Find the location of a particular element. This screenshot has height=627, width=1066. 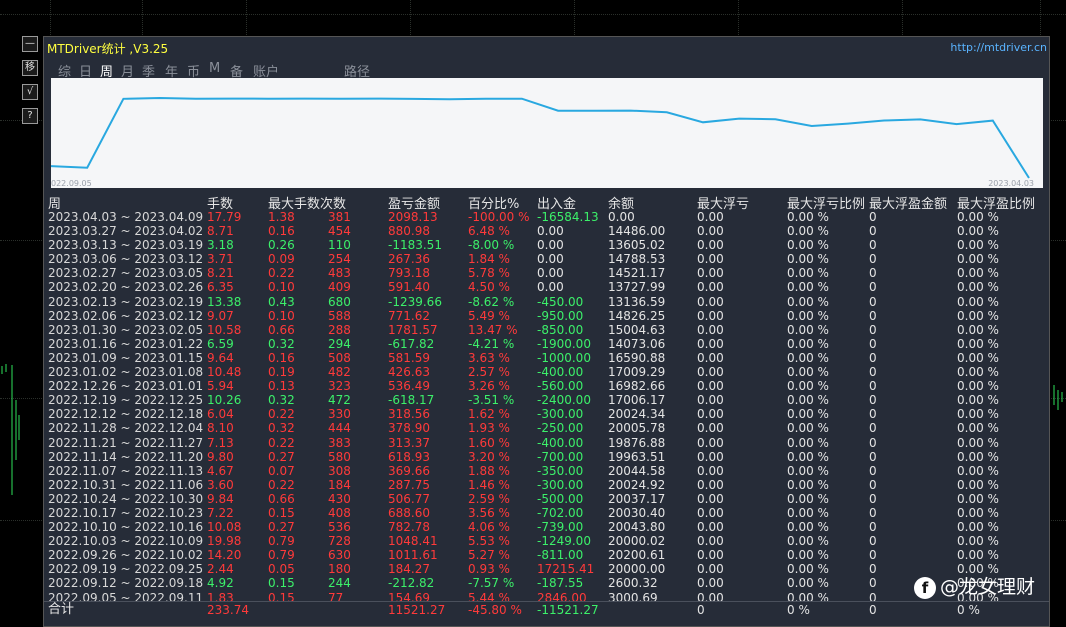

row-lots: 3.18 is located at coordinates (220, 245).